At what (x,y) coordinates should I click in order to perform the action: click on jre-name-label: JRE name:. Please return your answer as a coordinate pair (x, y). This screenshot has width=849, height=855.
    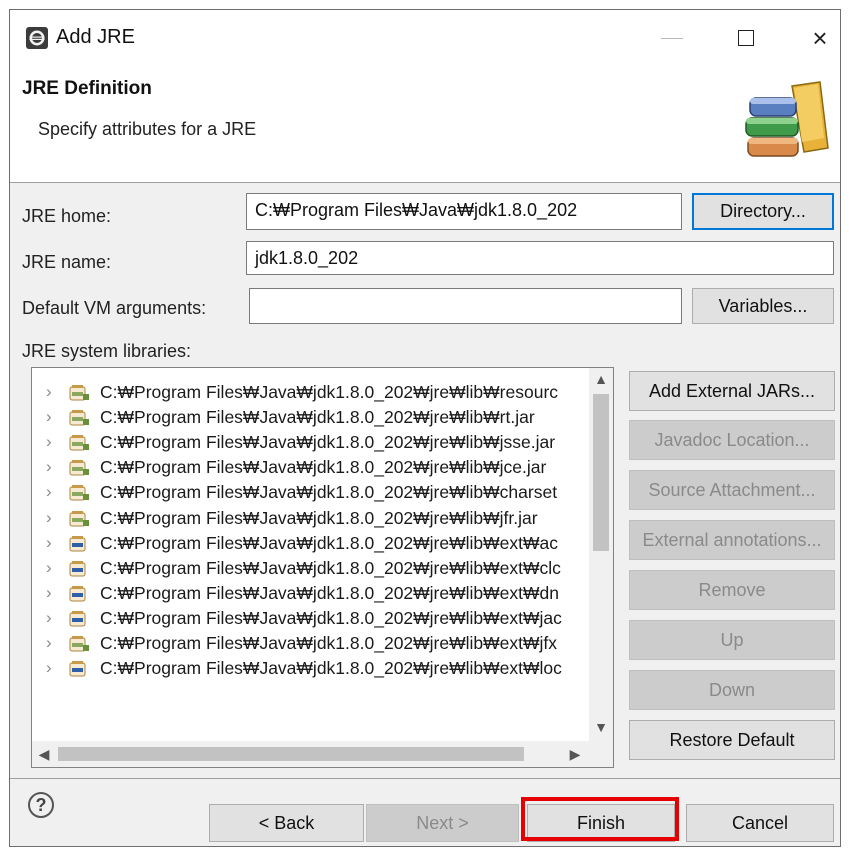
    Looking at the image, I should click on (67, 262).